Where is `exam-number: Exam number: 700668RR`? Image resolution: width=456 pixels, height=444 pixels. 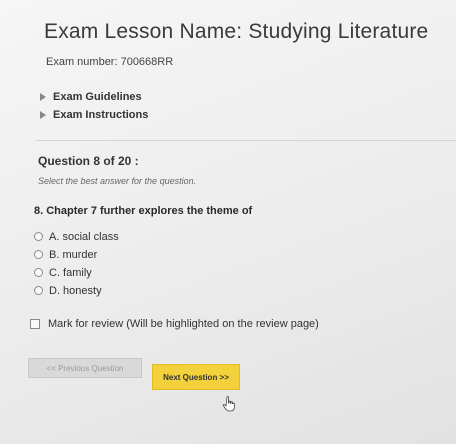 exam-number: Exam number: 700668RR is located at coordinates (110, 62).